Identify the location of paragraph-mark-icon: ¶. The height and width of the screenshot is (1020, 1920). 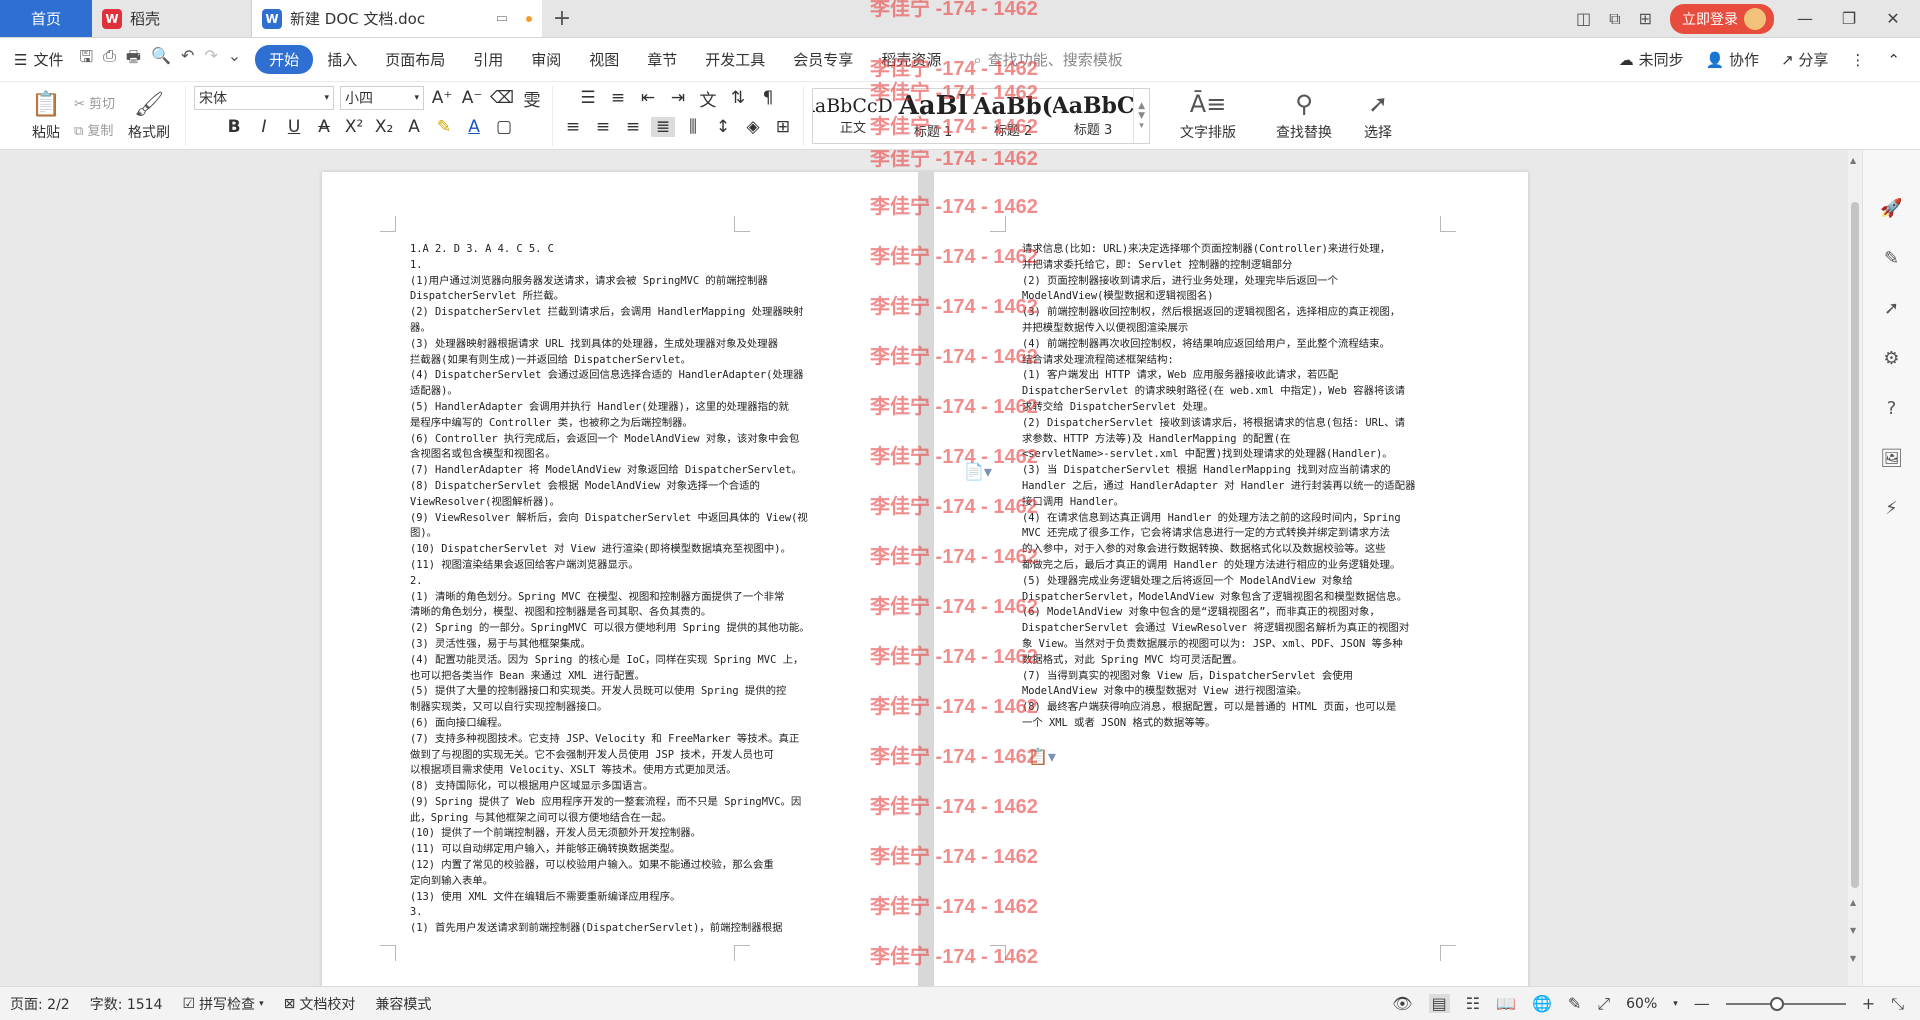
(768, 98).